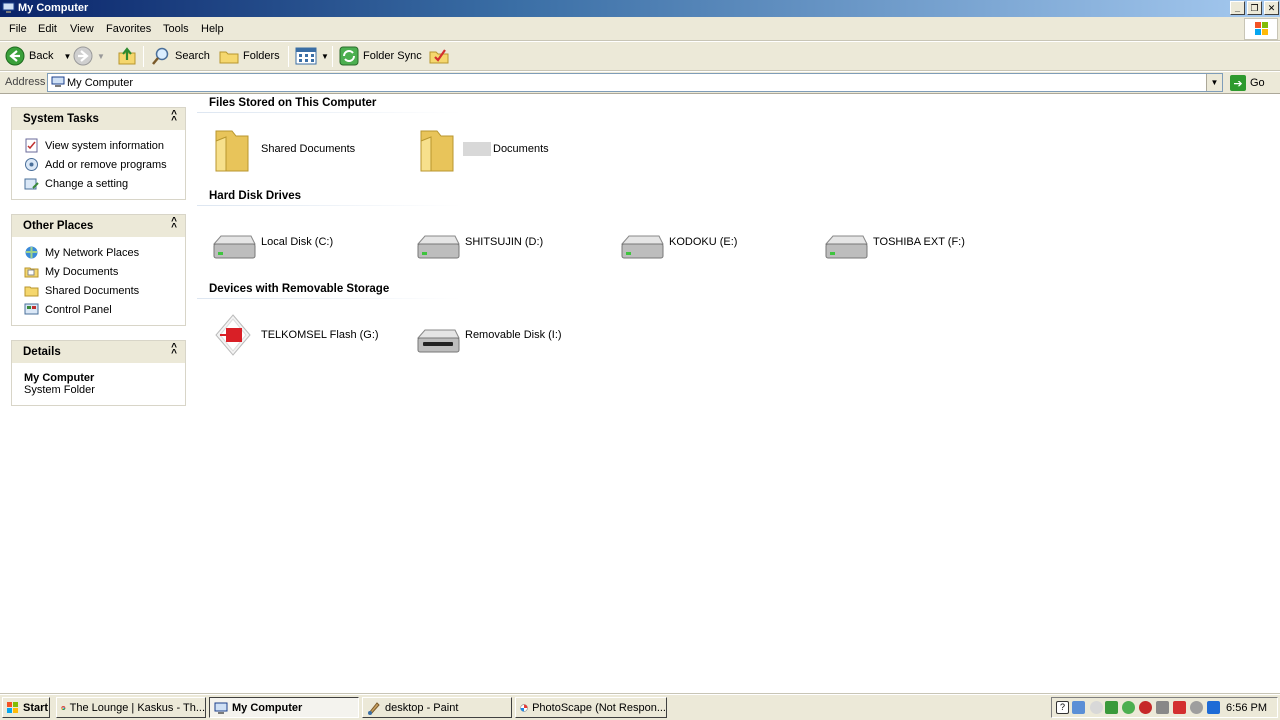  I want to click on close-button: ✕, so click(1271, 8).